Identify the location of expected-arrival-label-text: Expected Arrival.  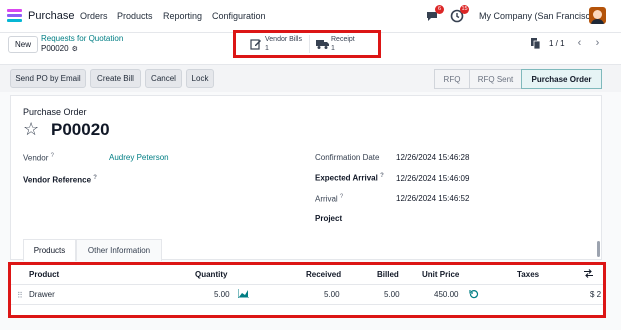
(346, 178).